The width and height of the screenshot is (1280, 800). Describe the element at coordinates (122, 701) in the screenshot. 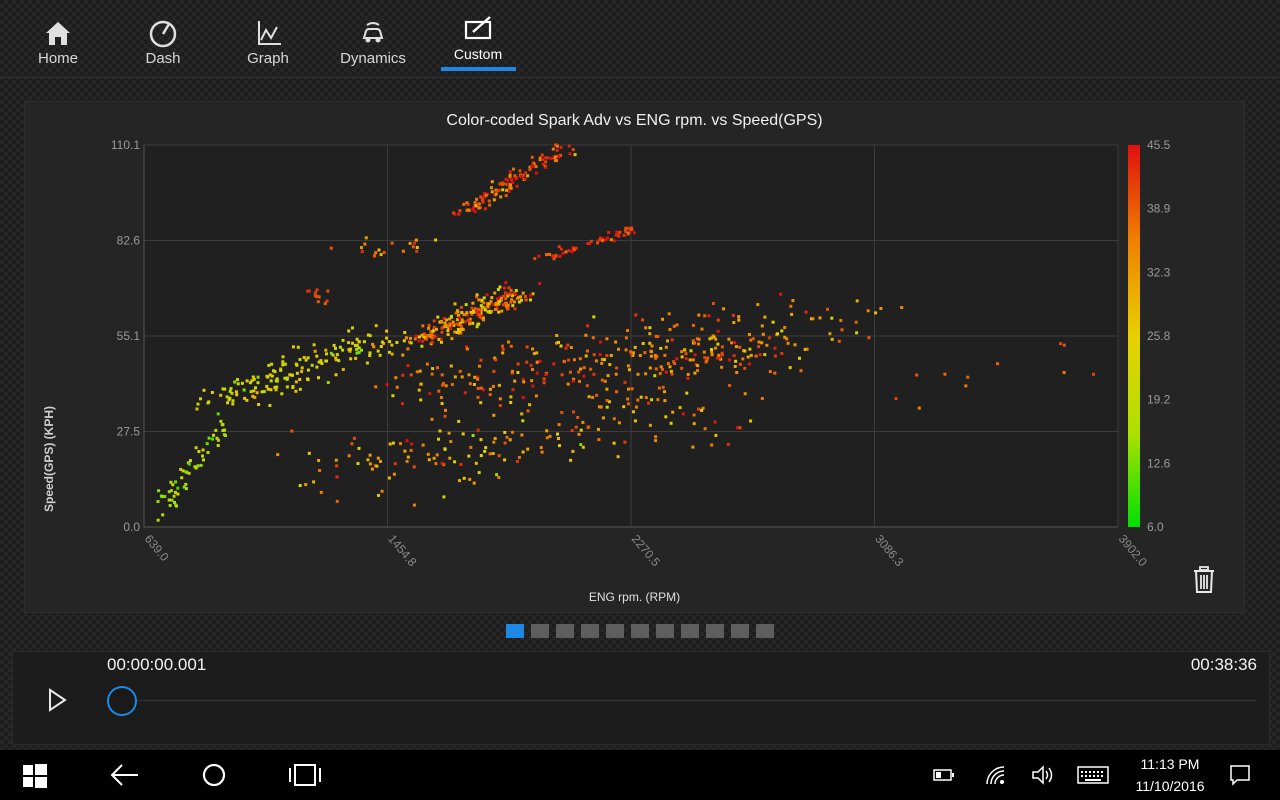

I see `seek-knob` at that location.